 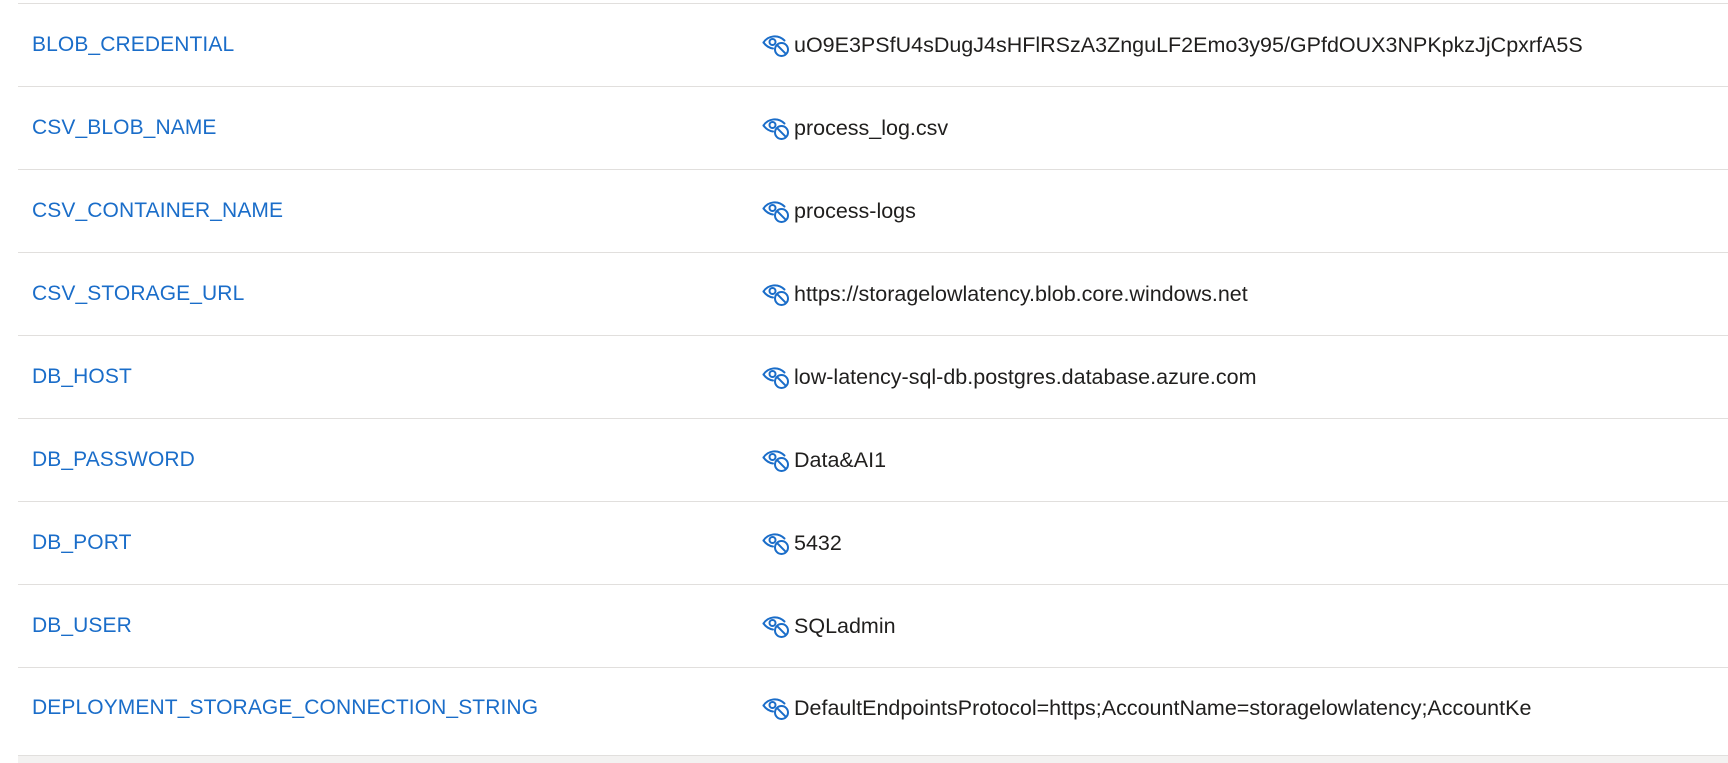 I want to click on setting-name-link: DEPLOYMENT_STORAGE_CONNECTION_STRING, so click(x=285, y=708).